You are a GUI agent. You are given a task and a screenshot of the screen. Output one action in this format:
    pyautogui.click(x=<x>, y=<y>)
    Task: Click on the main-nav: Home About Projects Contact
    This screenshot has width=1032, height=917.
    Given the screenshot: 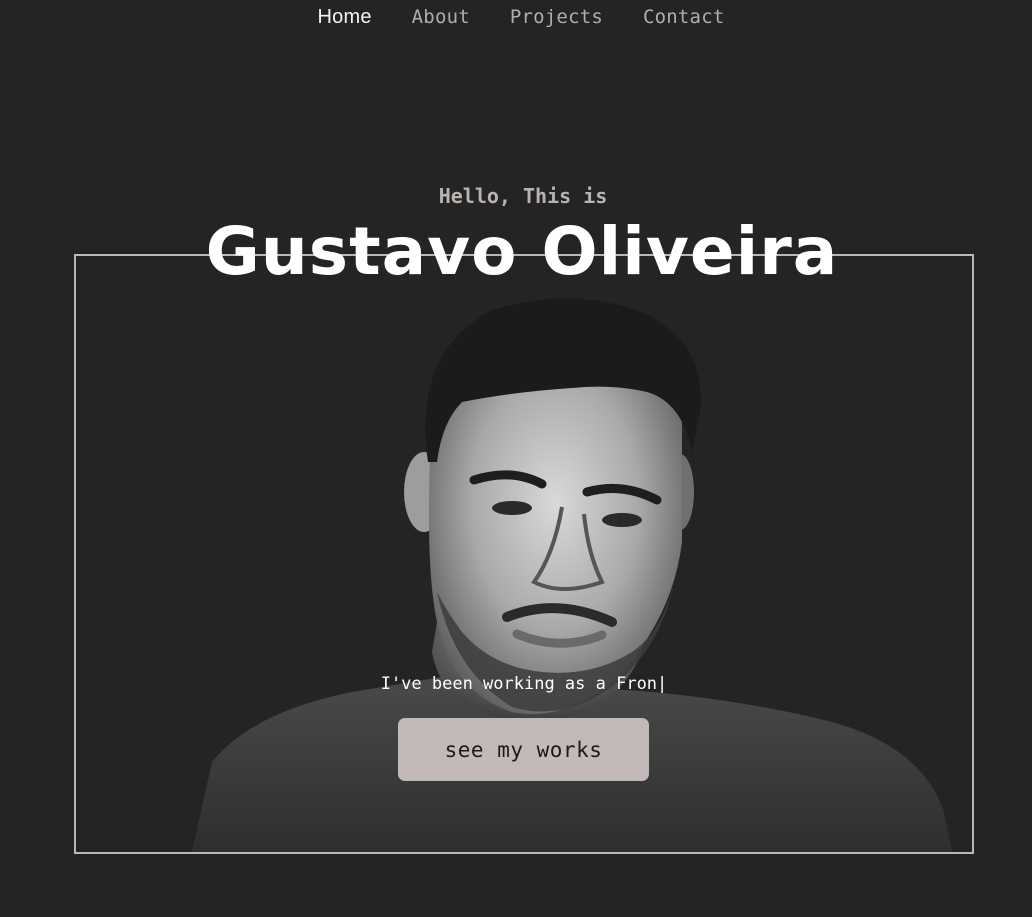 What is the action you would take?
    pyautogui.click(x=516, y=17)
    